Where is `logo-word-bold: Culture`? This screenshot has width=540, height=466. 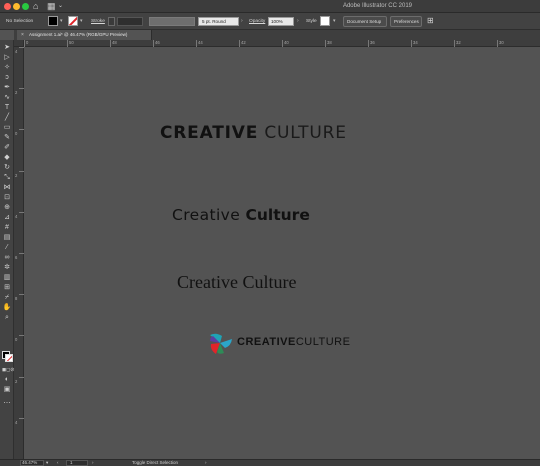 logo-word-bold: Culture is located at coordinates (277, 215).